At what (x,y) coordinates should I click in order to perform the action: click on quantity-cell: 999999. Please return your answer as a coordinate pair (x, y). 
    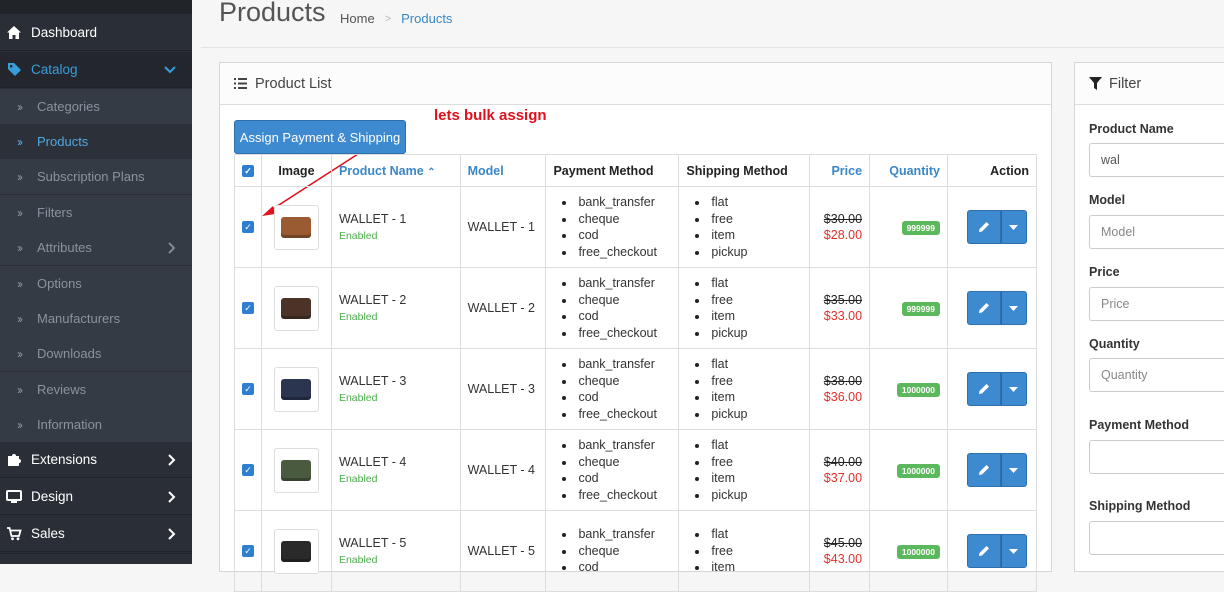
    Looking at the image, I should click on (908, 308).